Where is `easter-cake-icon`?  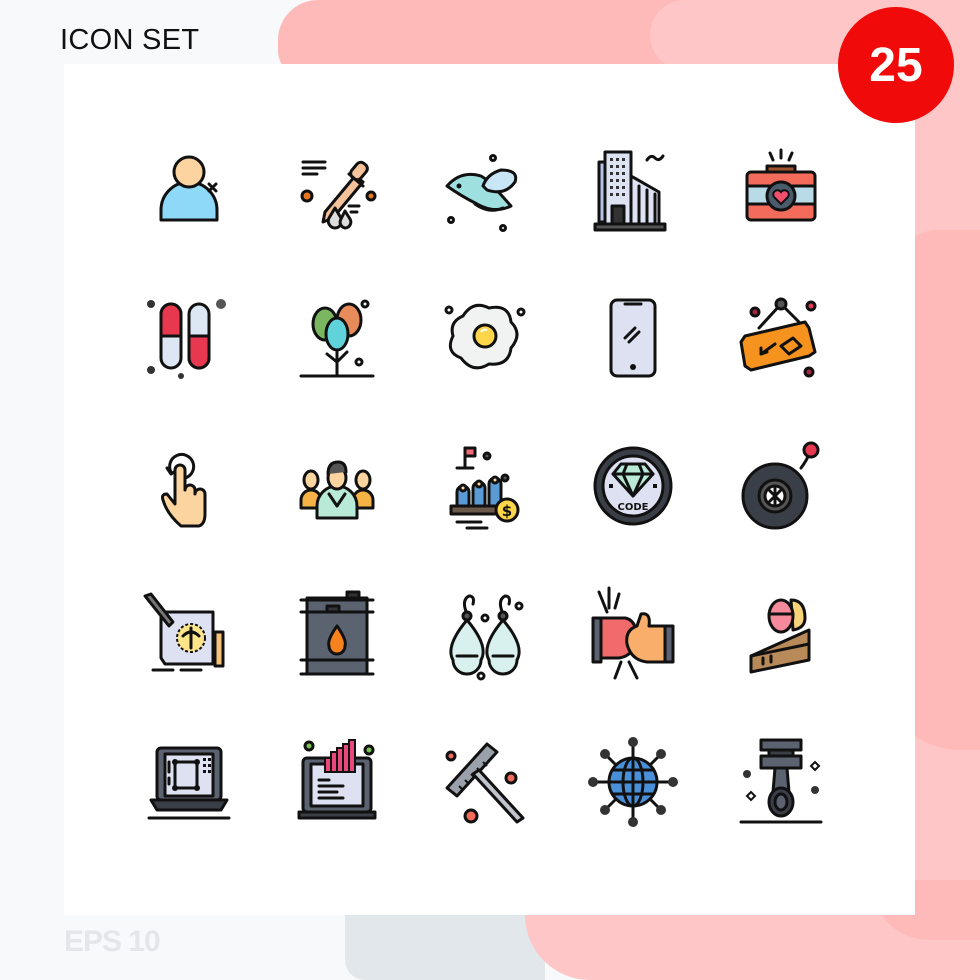
easter-cake-icon is located at coordinates (780, 636).